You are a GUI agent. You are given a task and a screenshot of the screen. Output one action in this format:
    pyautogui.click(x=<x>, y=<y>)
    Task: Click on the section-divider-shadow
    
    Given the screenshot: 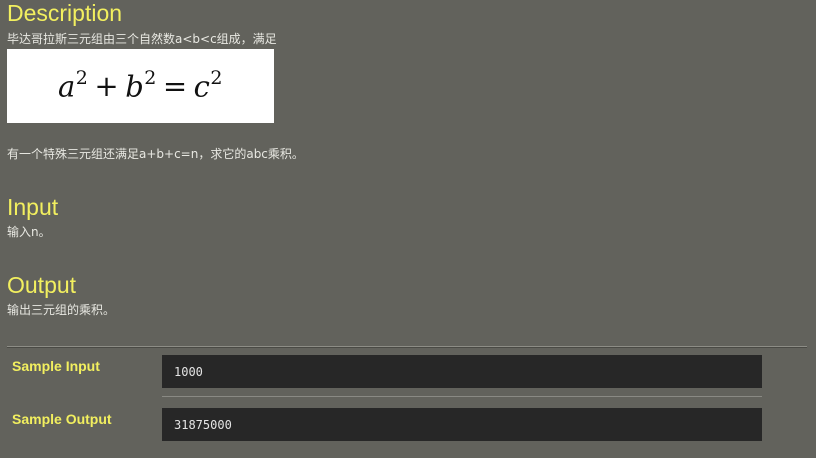 What is the action you would take?
    pyautogui.click(x=407, y=347)
    